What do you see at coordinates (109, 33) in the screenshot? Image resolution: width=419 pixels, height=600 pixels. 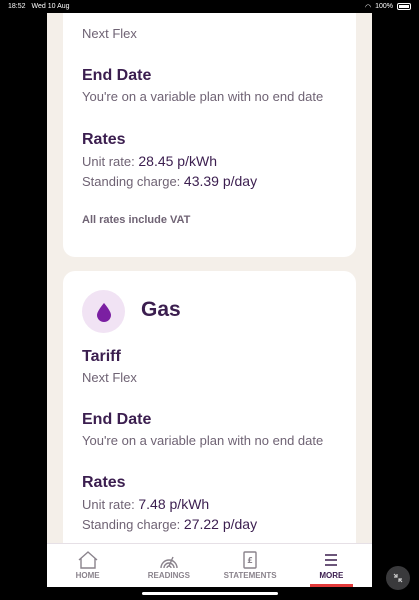 I see `electricity-tariff-value: Next Flex` at bounding box center [109, 33].